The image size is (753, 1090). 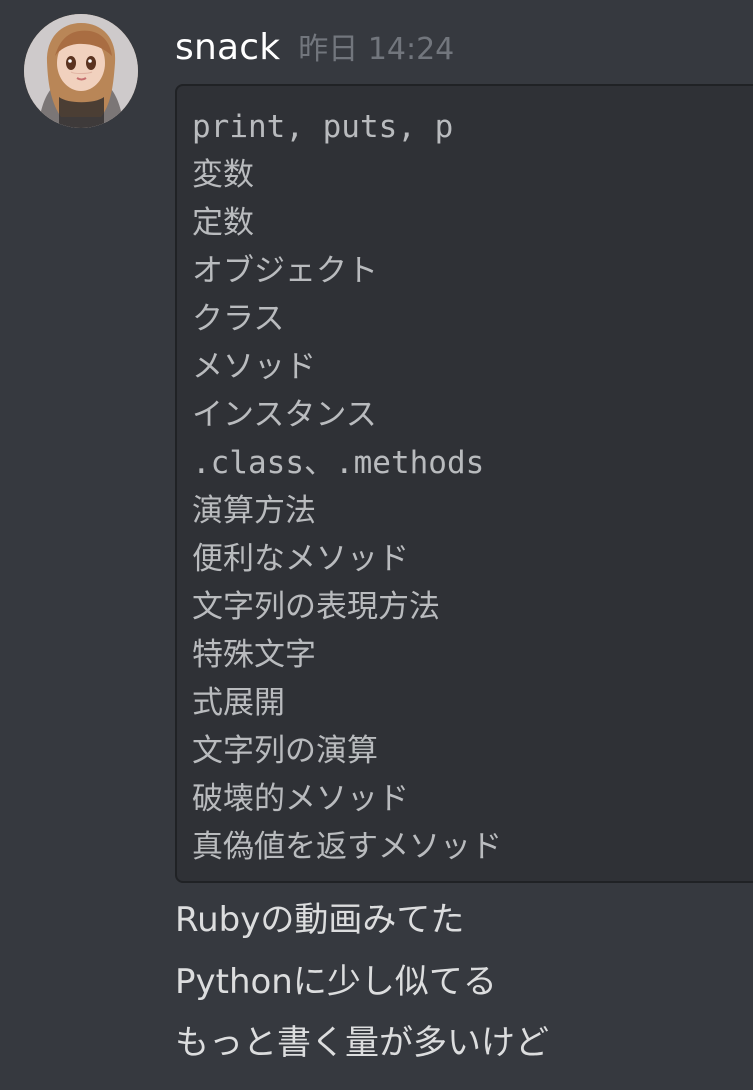 I want to click on code-line: クラス, so click(x=238, y=319).